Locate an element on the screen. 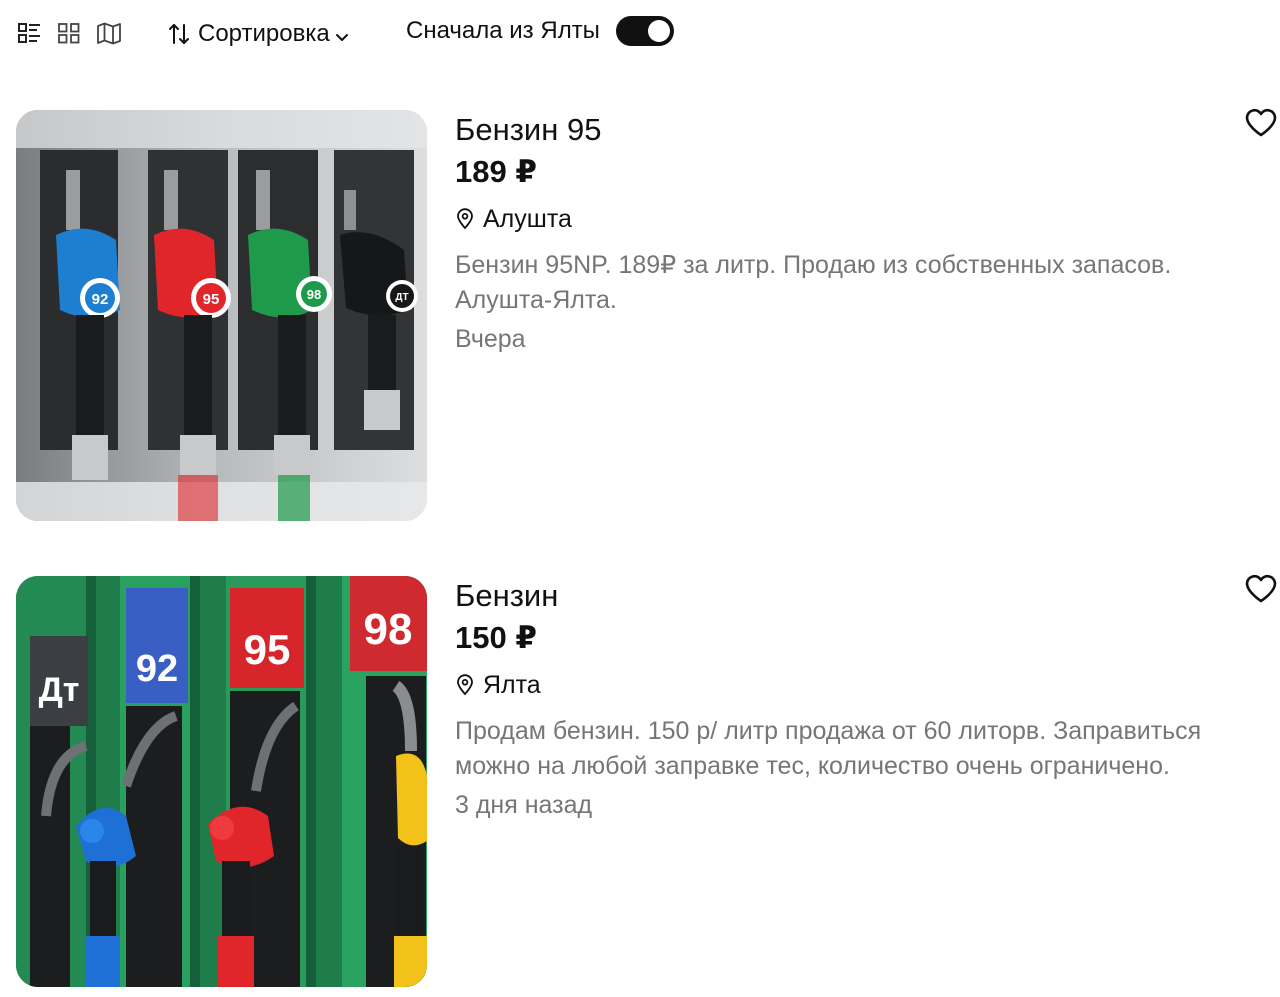 This screenshot has height=997, width=1280. sort-label: Сортировка is located at coordinates (264, 33).